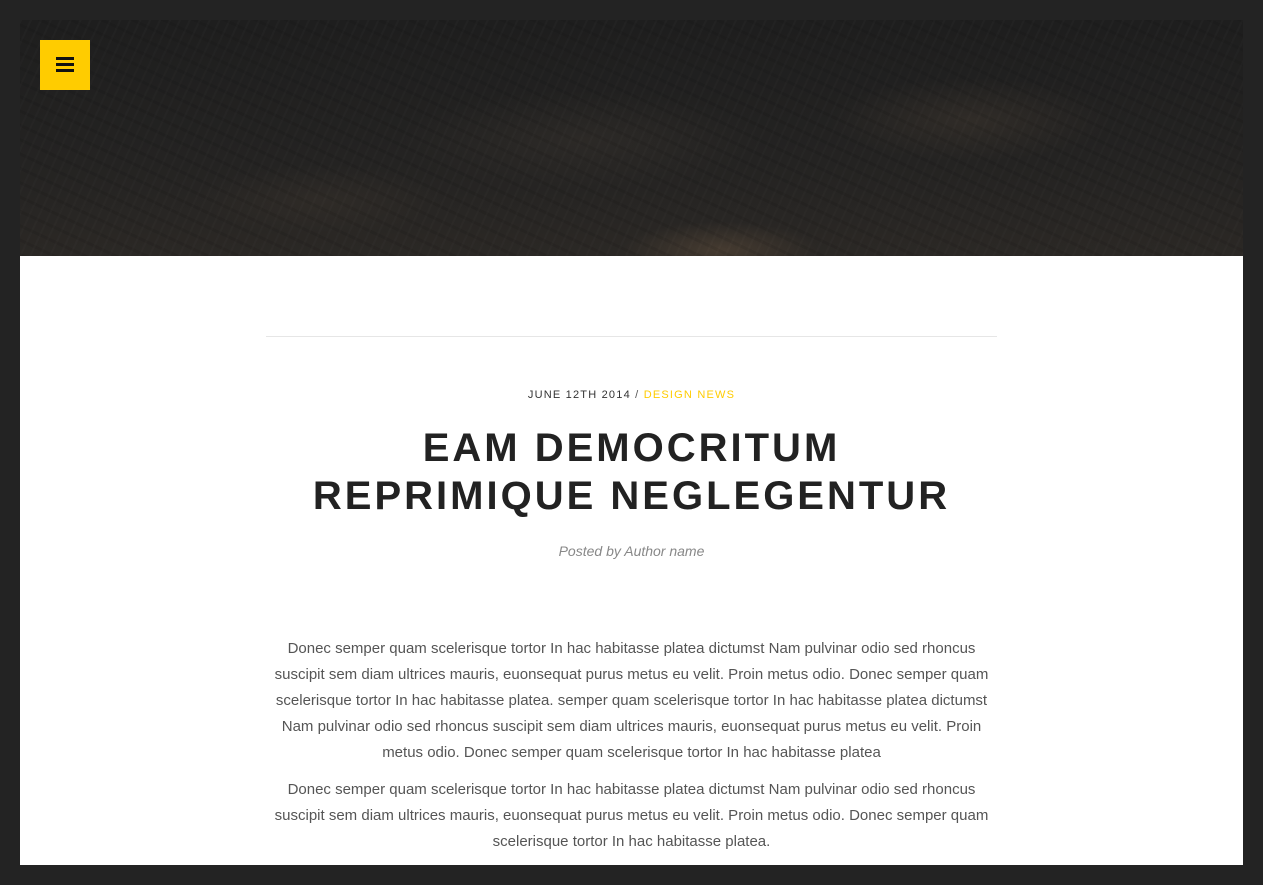 Image resolution: width=1263 pixels, height=885 pixels. I want to click on post-date: JUNE 12TH 2014, so click(579, 395).